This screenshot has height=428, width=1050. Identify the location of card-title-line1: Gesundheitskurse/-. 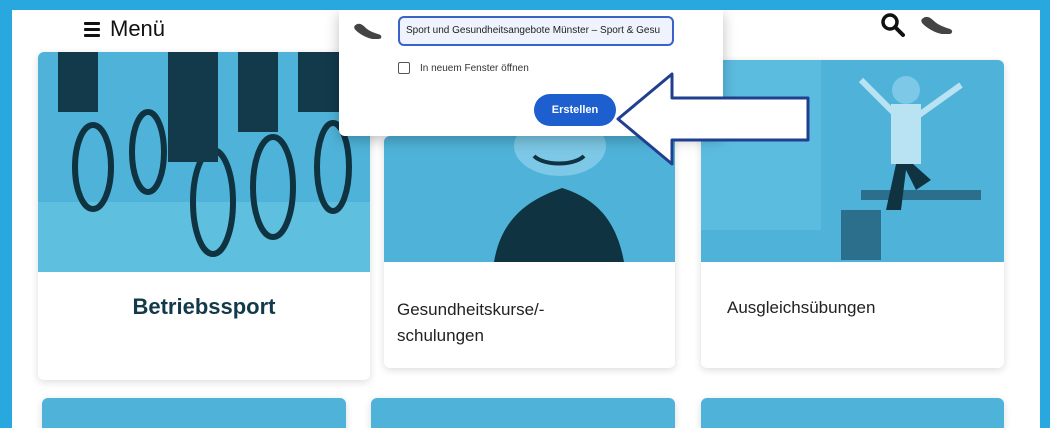
(471, 309).